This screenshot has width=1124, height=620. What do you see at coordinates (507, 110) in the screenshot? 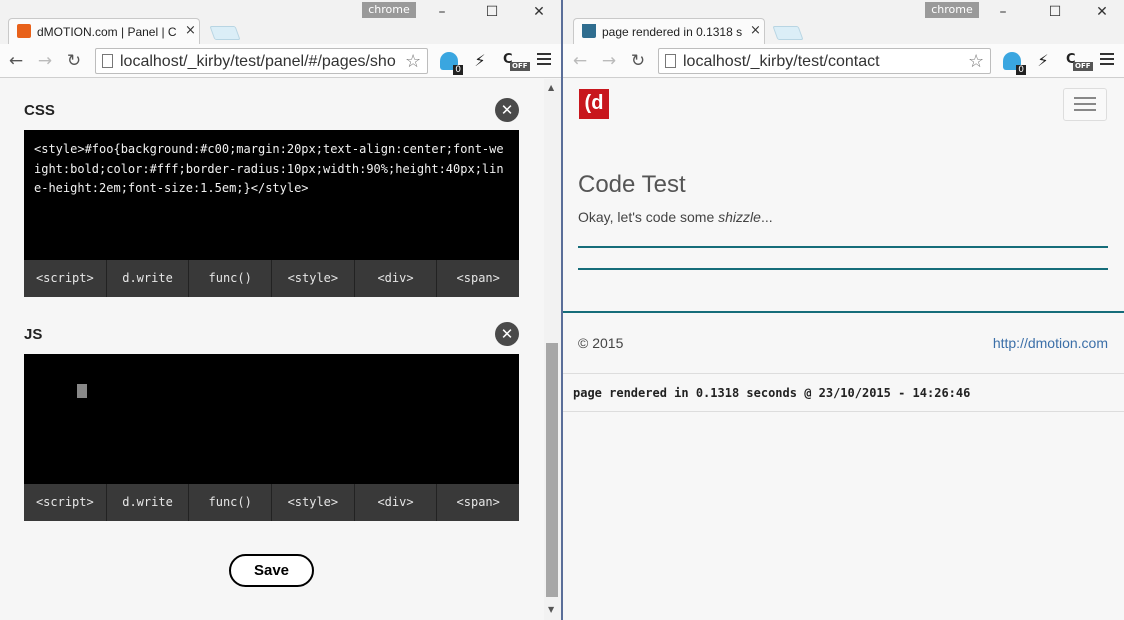
I see `css-remove-icon: ✕` at bounding box center [507, 110].